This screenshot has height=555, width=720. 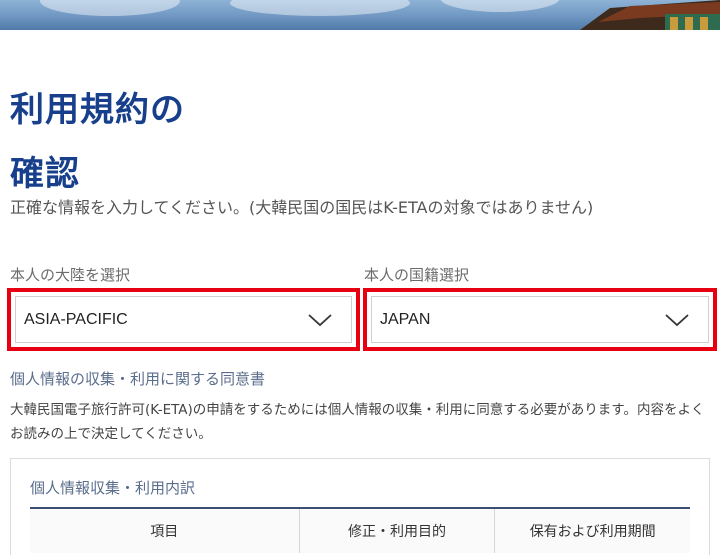 What do you see at coordinates (76, 319) in the screenshot?
I see `continent-value: ASIA-PACIFIC` at bounding box center [76, 319].